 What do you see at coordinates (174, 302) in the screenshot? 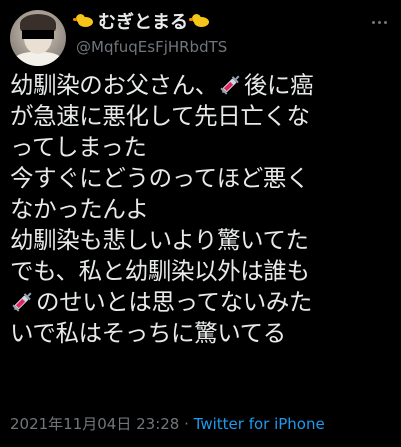
I see `tweet-line-text: のせいとは思ってないみた` at bounding box center [174, 302].